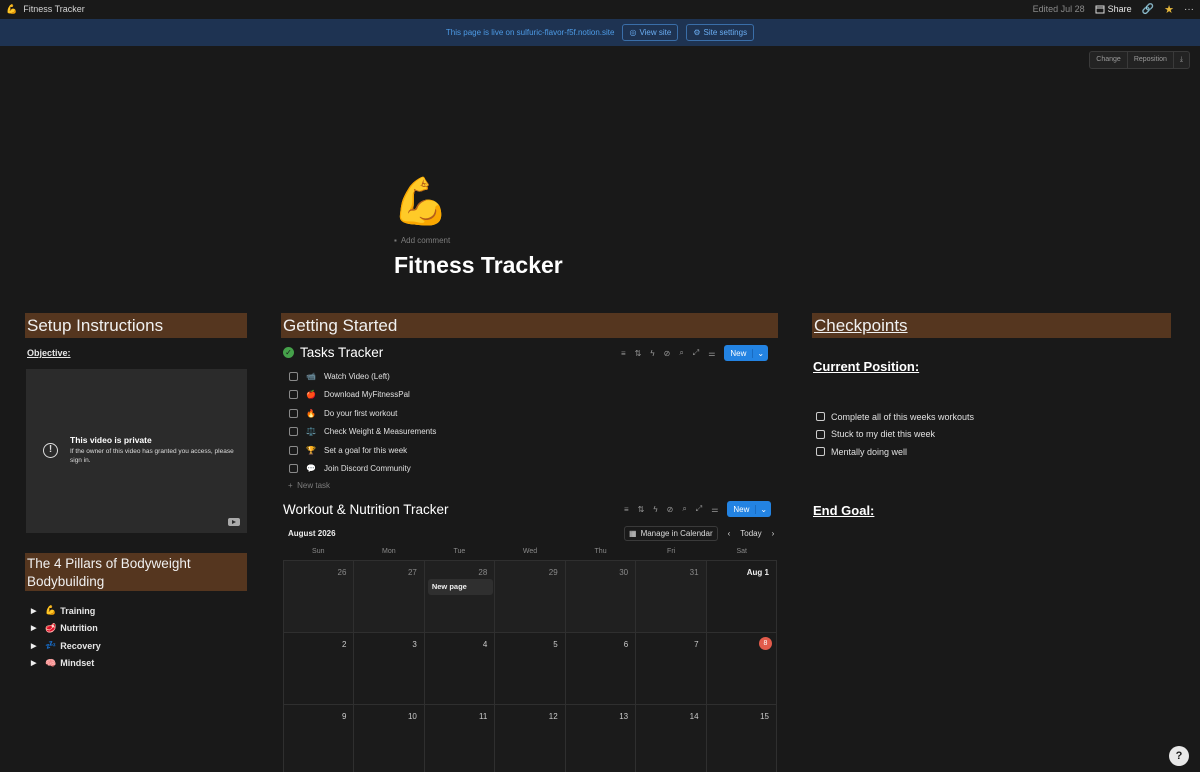 The width and height of the screenshot is (1200, 772). What do you see at coordinates (741, 597) in the screenshot?
I see `calendar-day: Aug 1` at bounding box center [741, 597].